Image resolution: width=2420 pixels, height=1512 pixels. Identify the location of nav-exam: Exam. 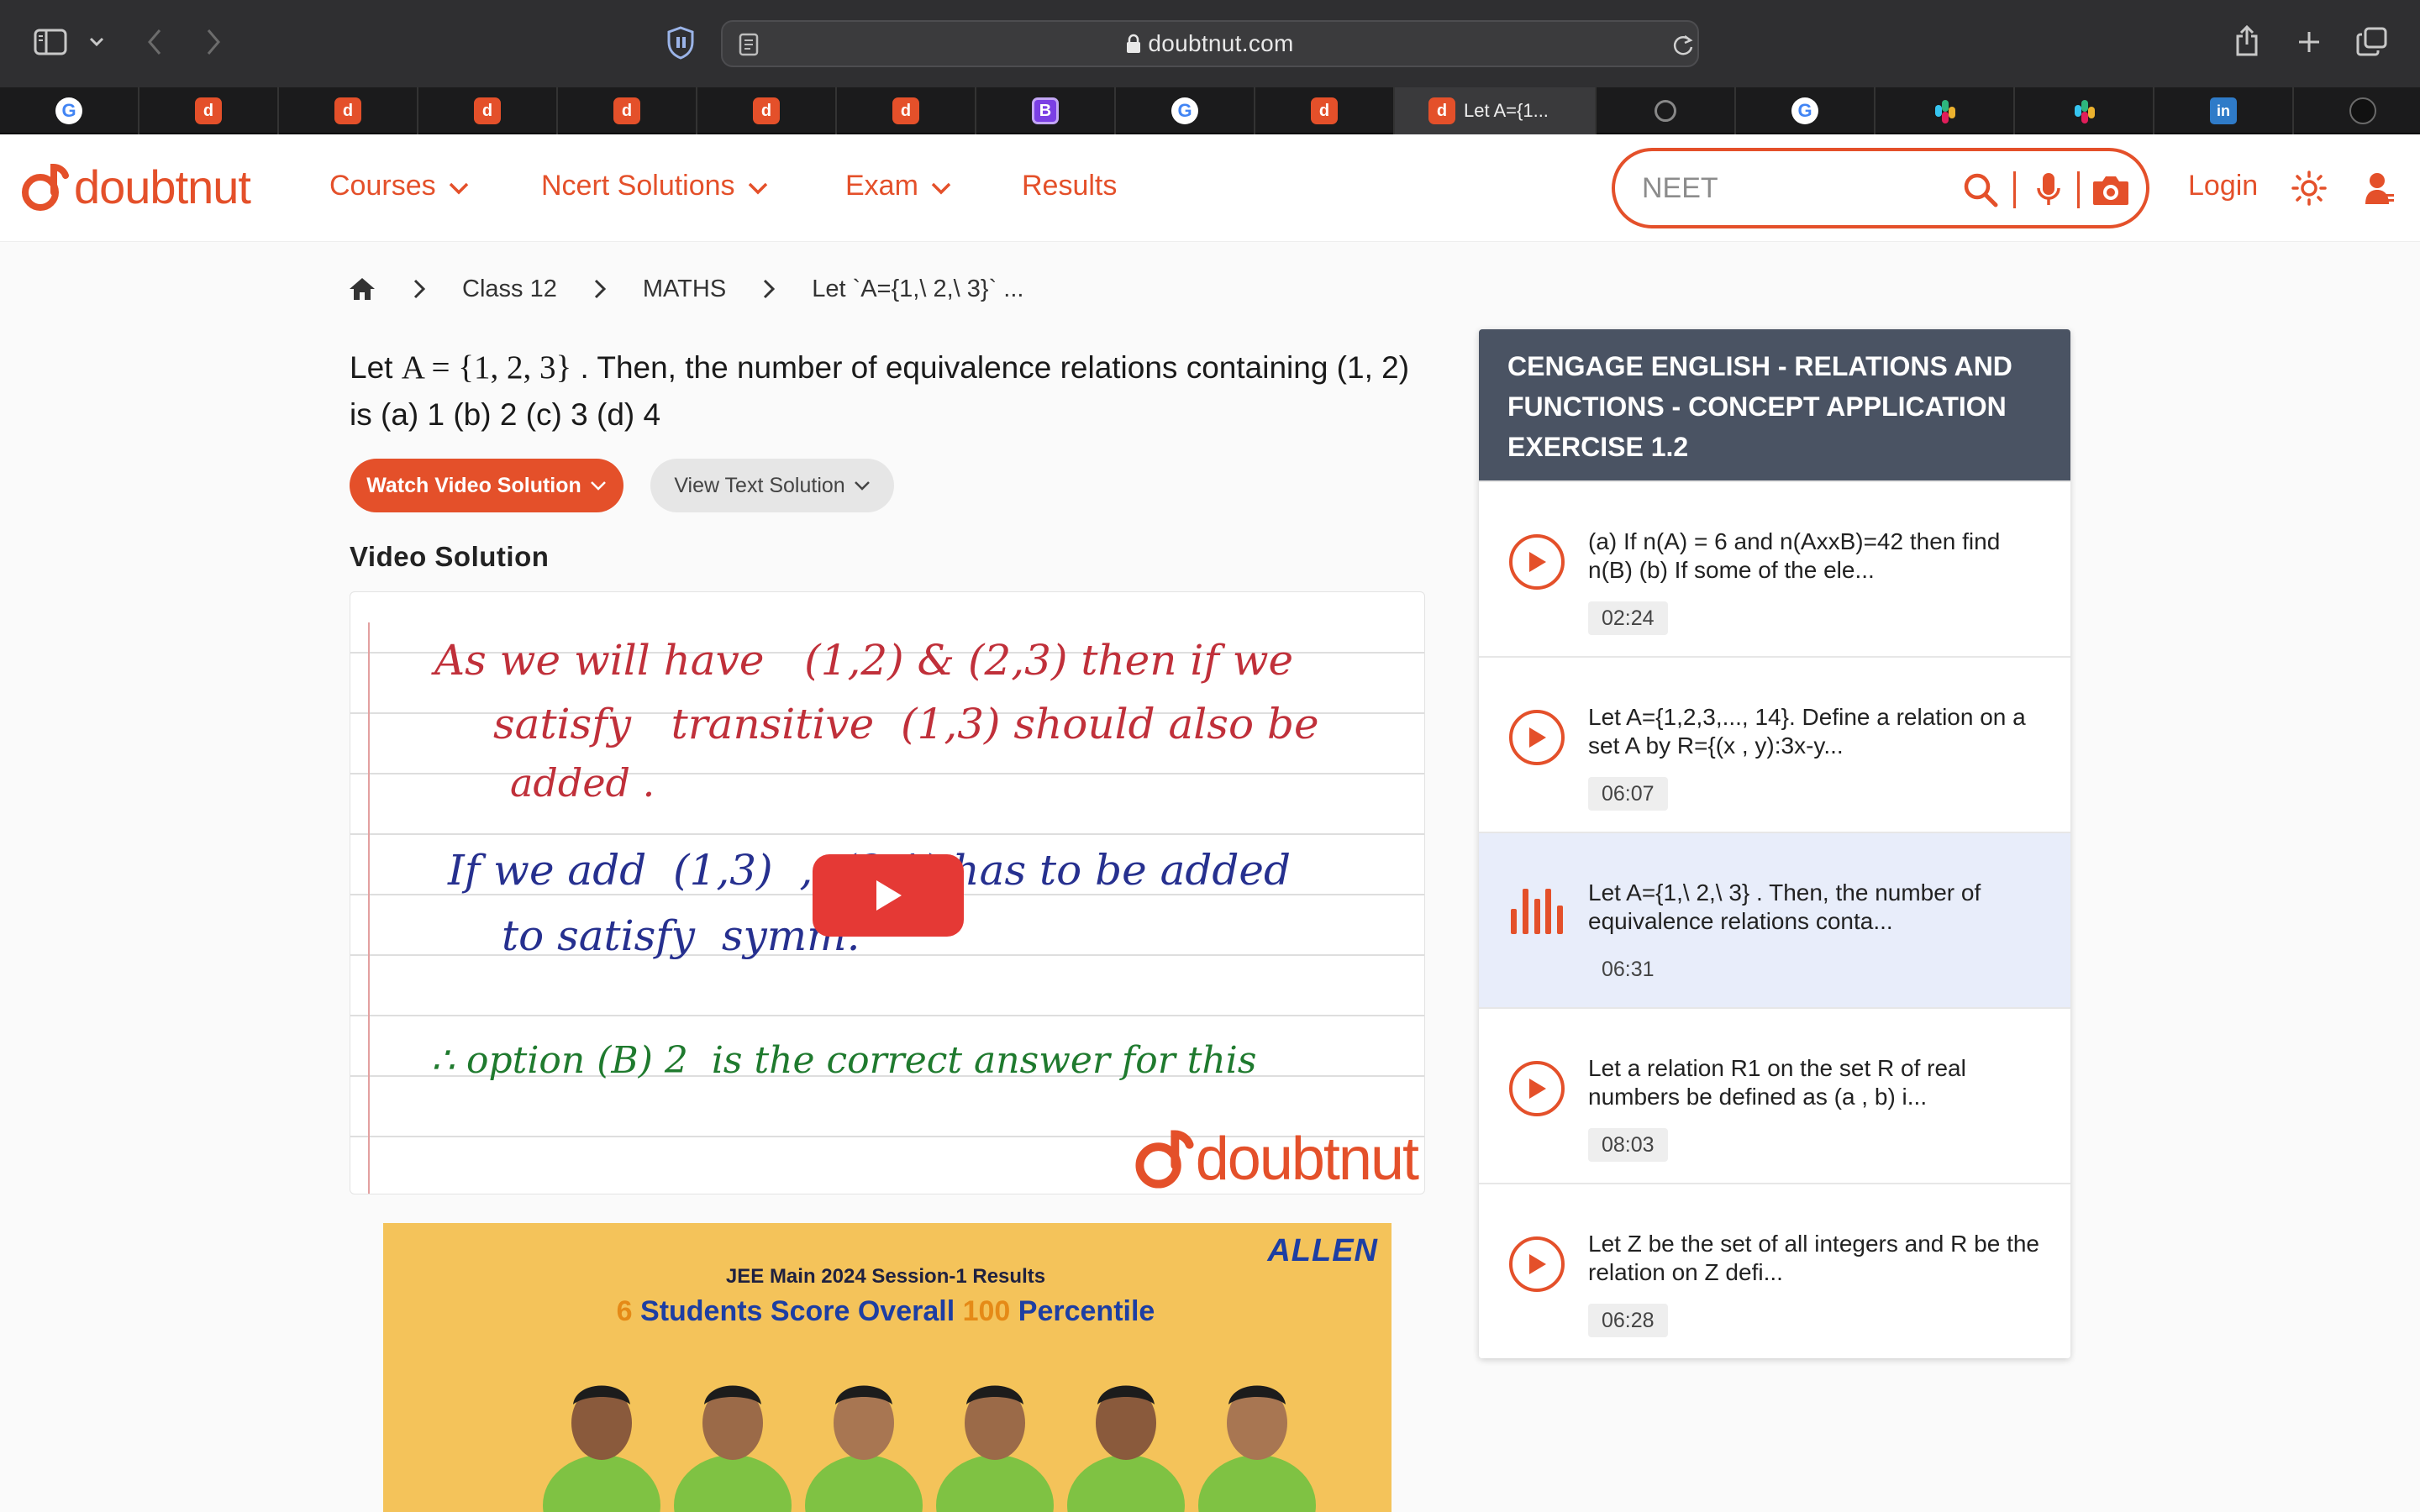
(899, 186).